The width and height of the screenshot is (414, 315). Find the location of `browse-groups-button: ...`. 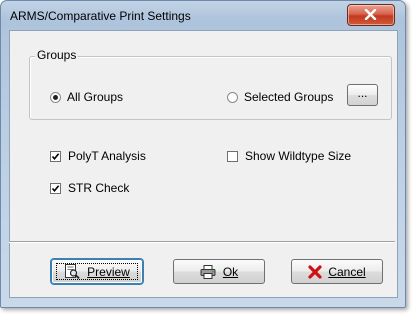

browse-groups-button: ... is located at coordinates (362, 95).